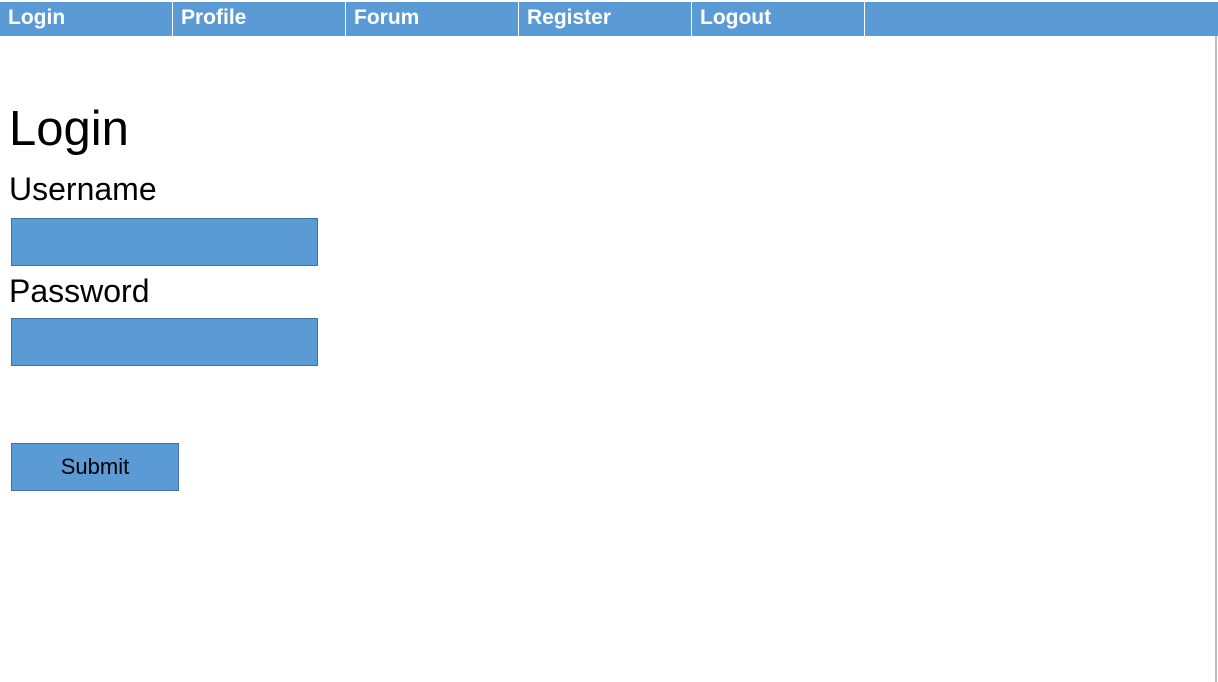  I want to click on nav-item-forum: Forum, so click(432, 19).